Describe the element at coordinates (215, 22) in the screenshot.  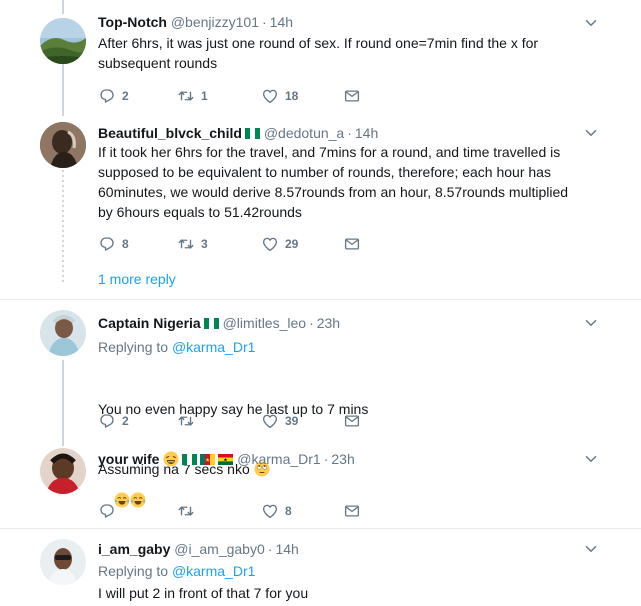
I see `username: @benjizzy101` at that location.